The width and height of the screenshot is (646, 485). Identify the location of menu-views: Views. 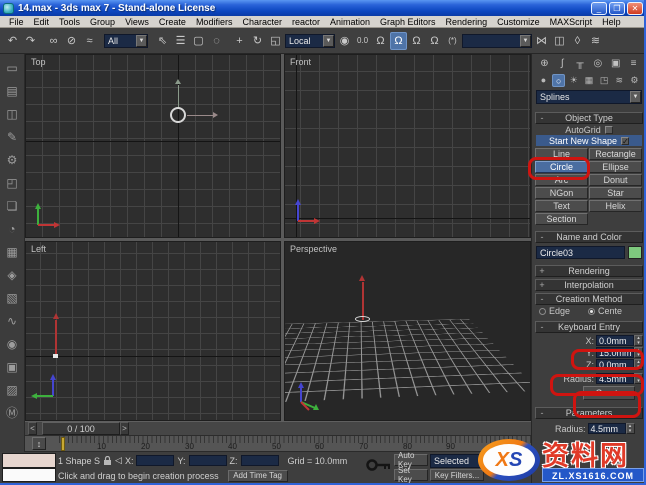
(137, 22).